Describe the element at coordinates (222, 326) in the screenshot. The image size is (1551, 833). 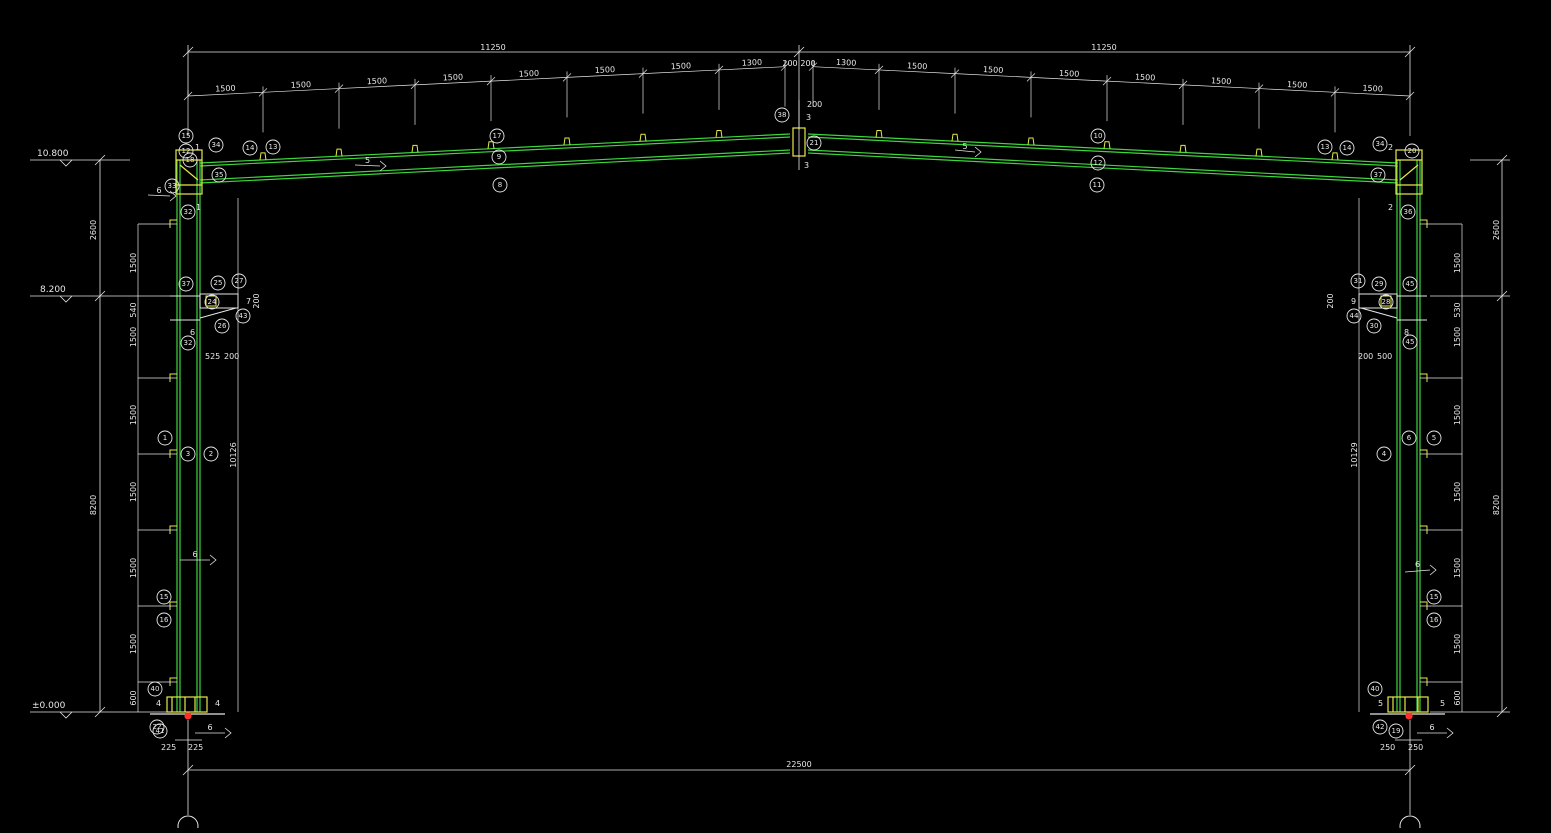
I see `callout-left-label: 26` at that location.